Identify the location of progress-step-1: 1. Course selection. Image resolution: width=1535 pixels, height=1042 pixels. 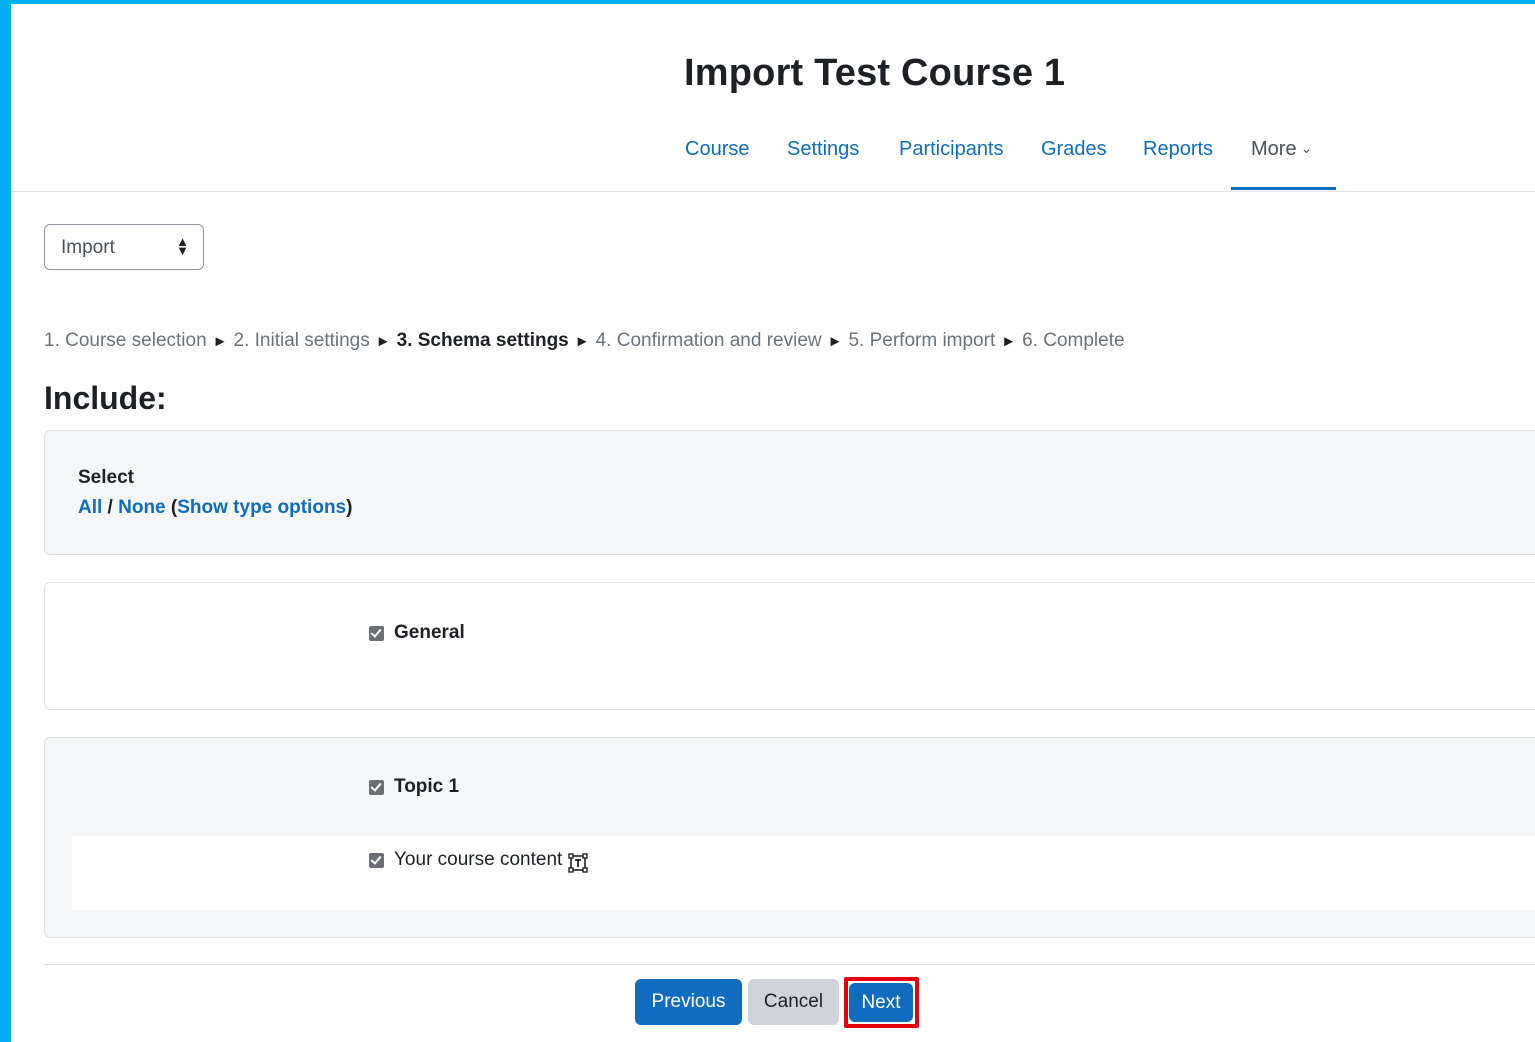
(125, 340).